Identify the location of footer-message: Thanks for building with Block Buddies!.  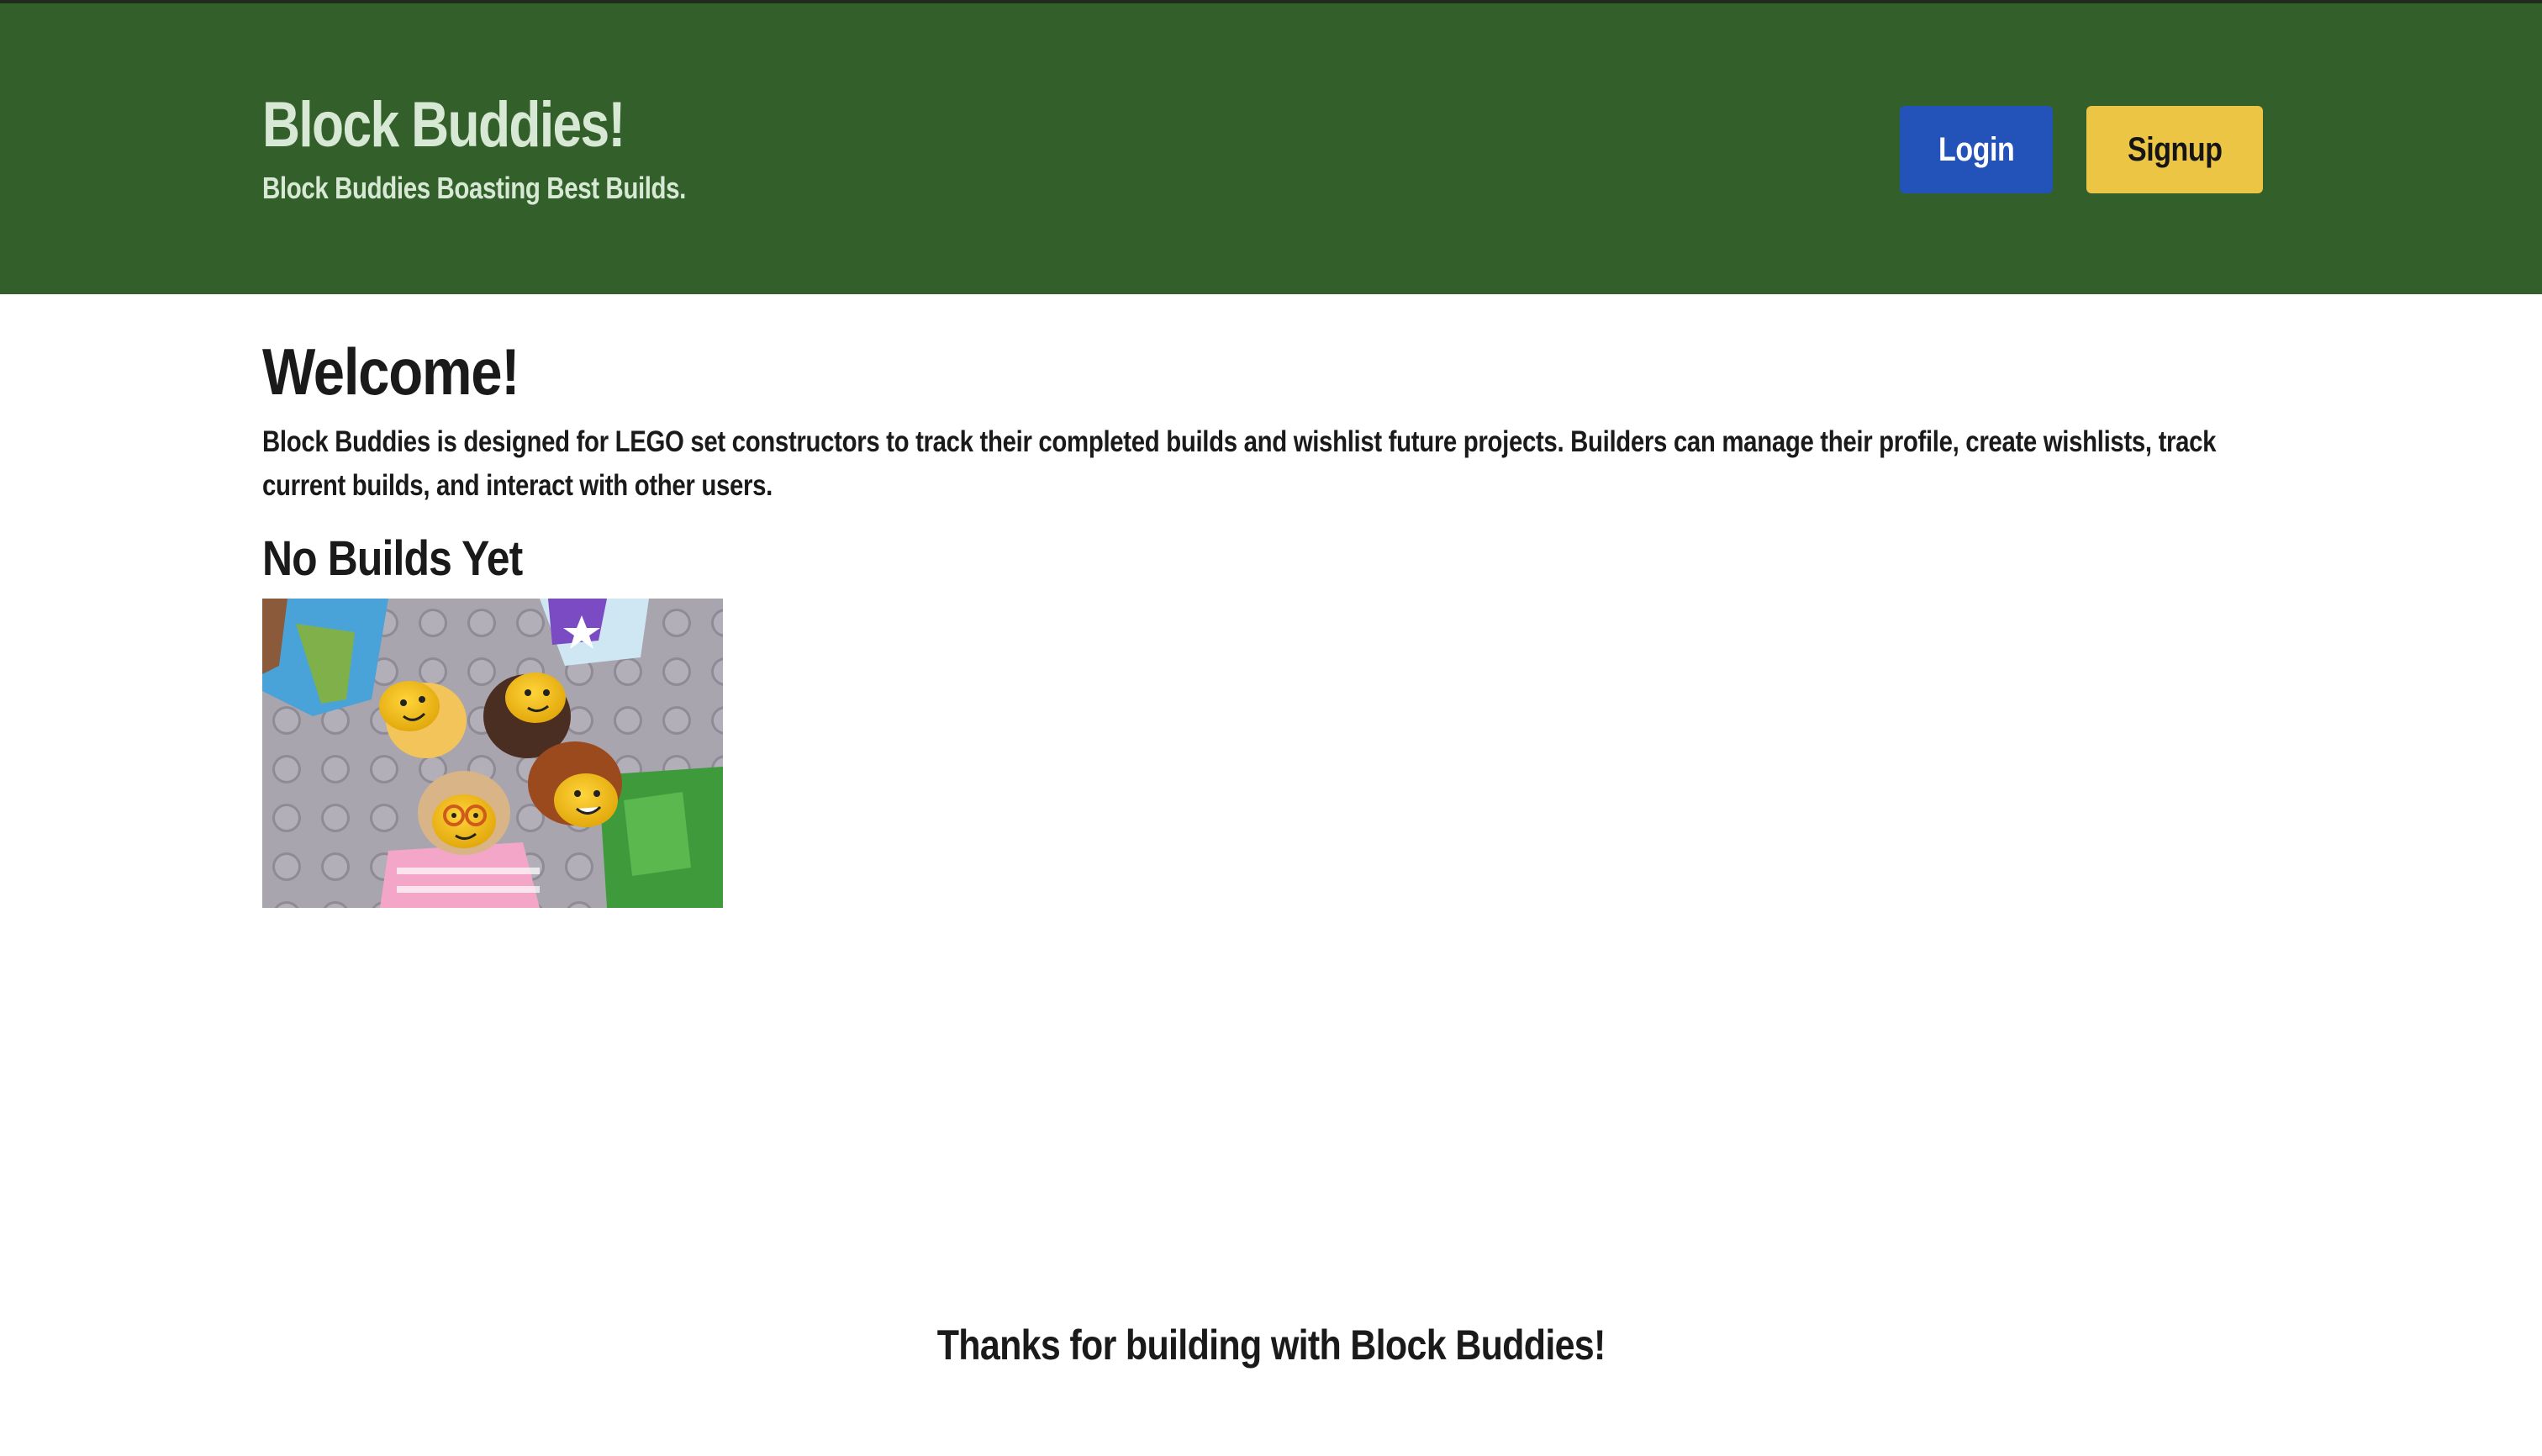
(1271, 1345).